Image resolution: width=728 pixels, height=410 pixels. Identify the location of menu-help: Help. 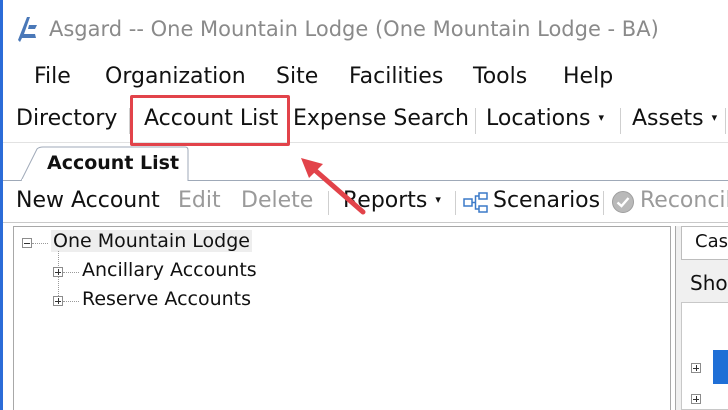
(588, 76).